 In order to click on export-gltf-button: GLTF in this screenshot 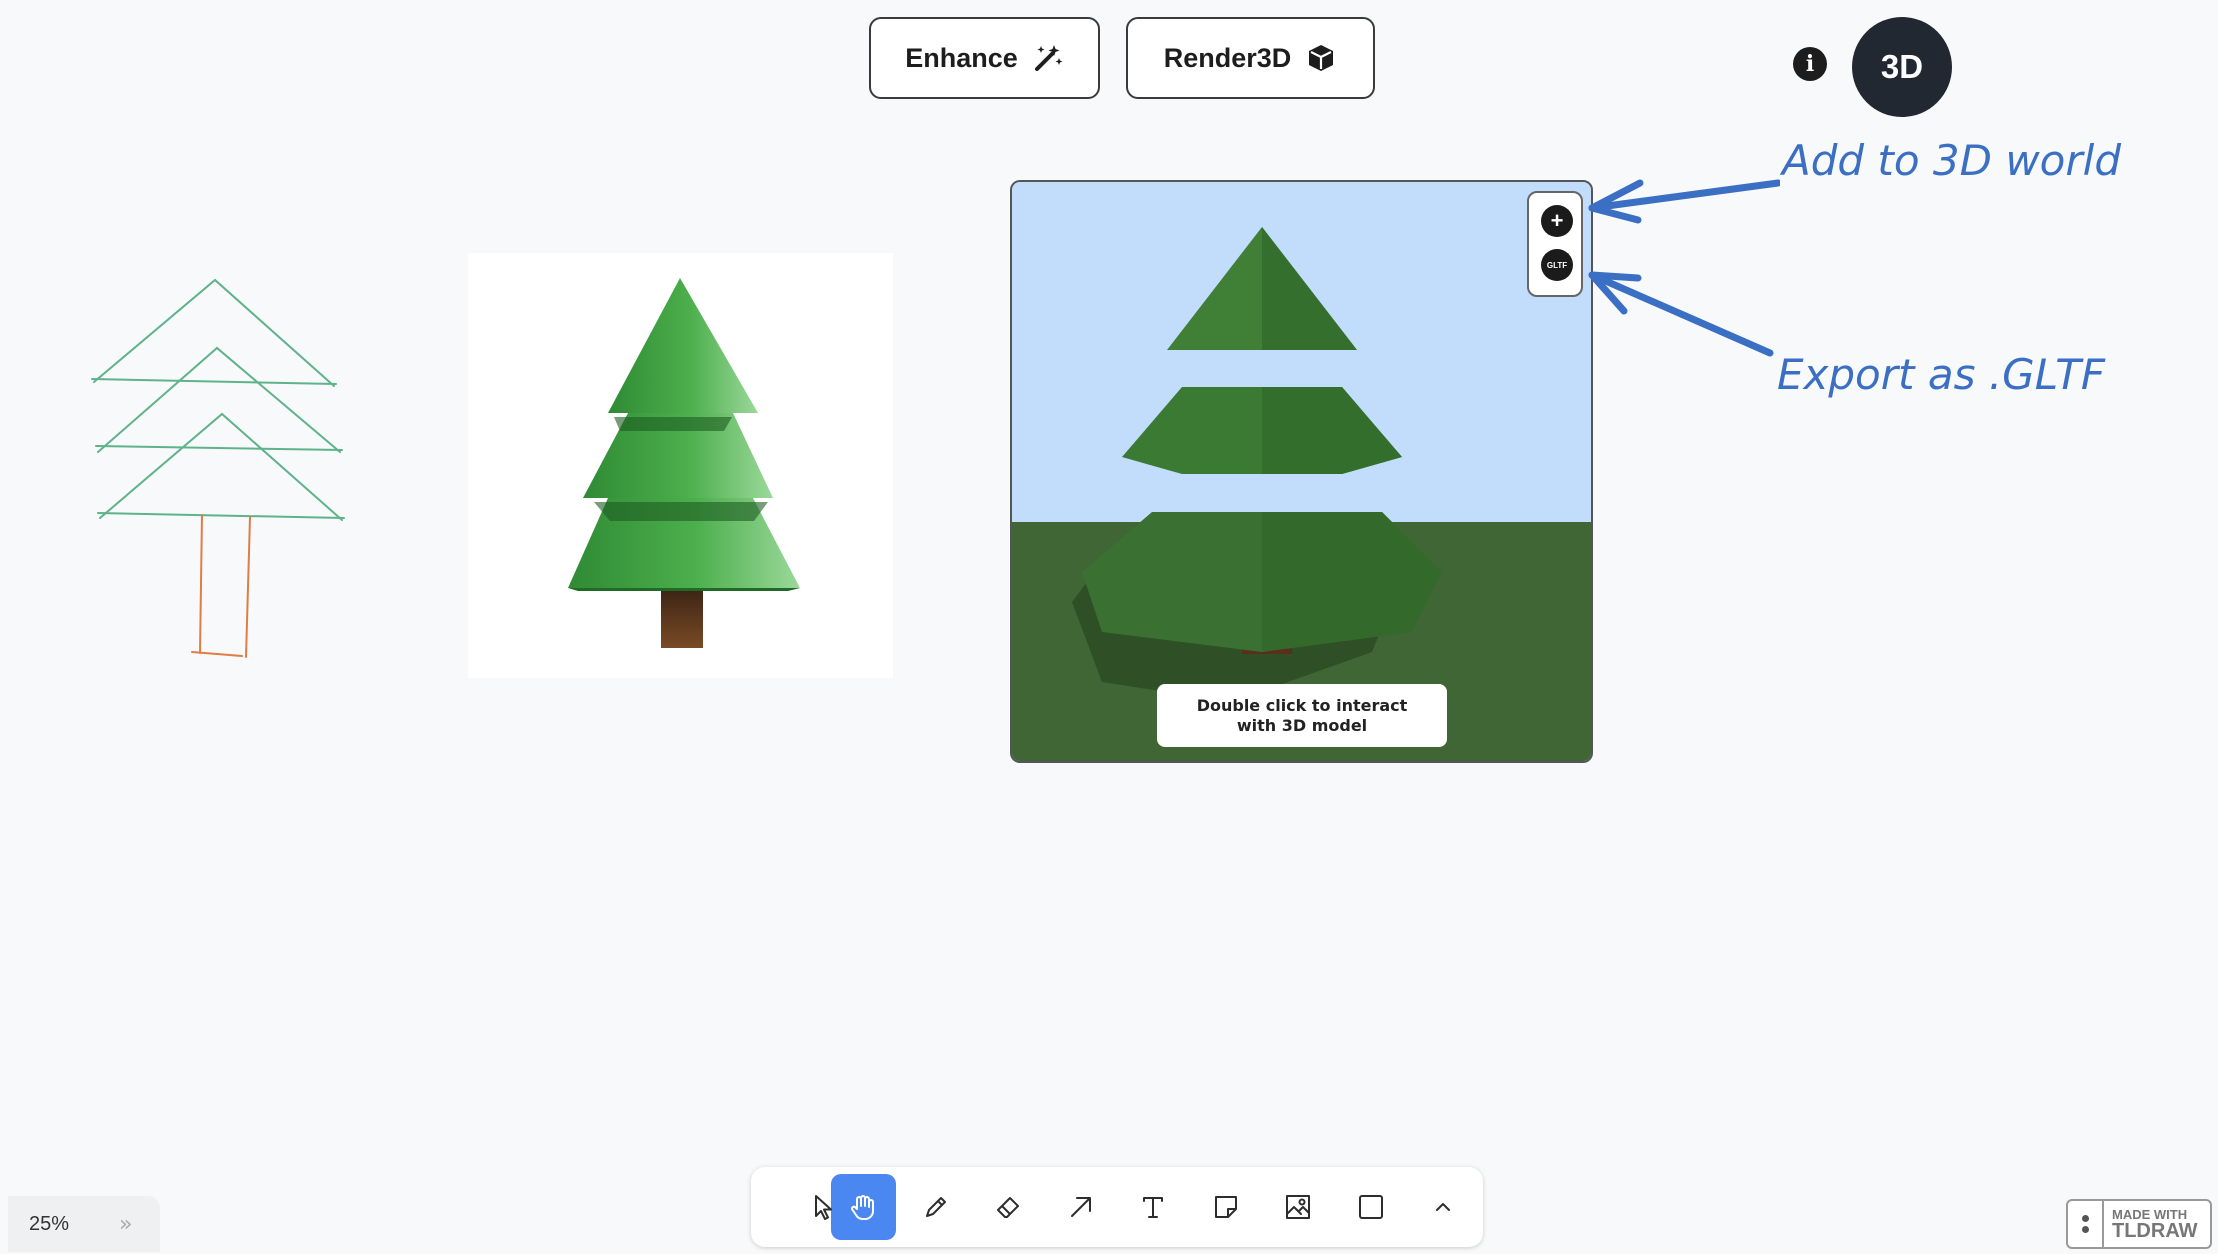, I will do `click(1557, 265)`.